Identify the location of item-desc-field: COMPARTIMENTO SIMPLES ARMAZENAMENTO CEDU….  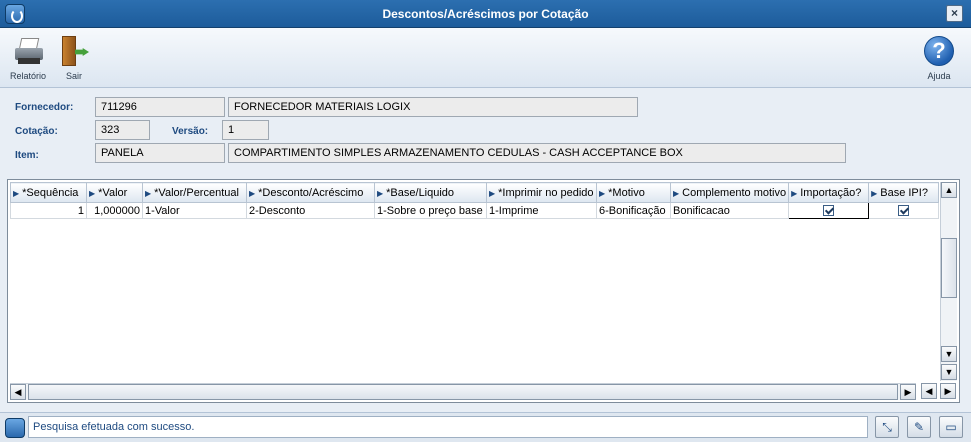
(537, 153).